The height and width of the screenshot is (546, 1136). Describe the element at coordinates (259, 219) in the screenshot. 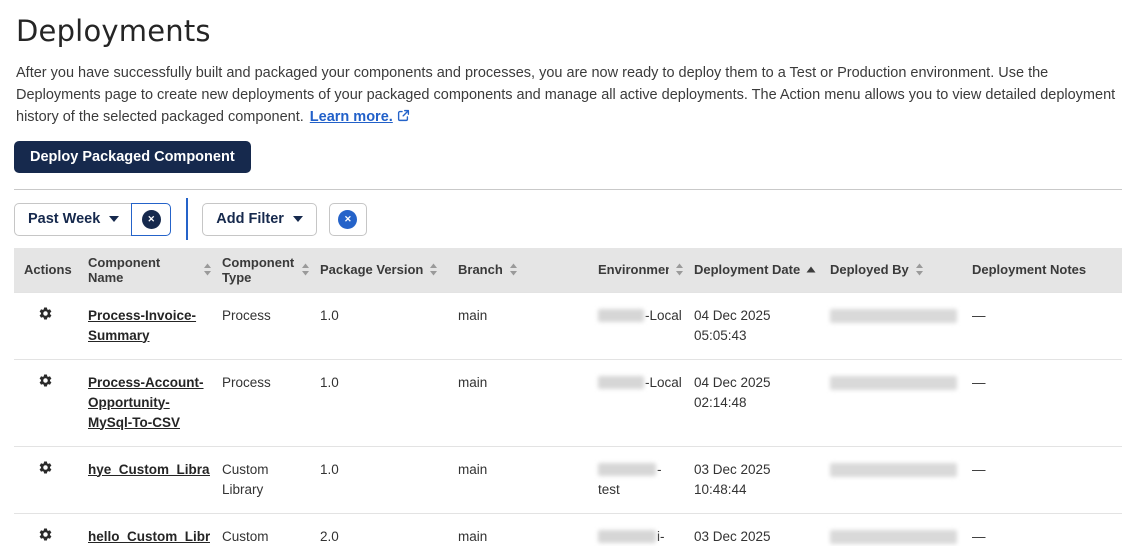

I see `add-filter-dropdown: Add Filter` at that location.